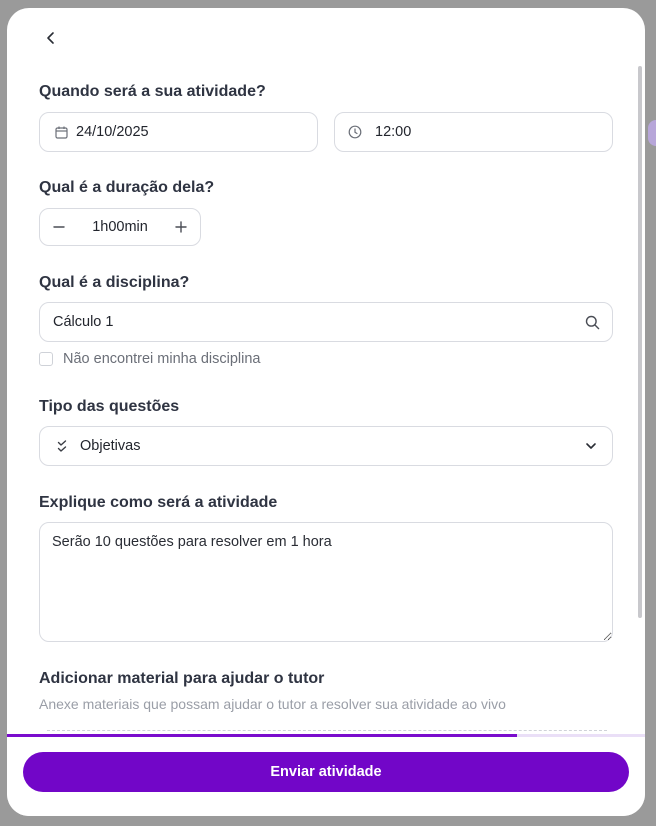  I want to click on subject-value: Cálculo 1, so click(83, 322).